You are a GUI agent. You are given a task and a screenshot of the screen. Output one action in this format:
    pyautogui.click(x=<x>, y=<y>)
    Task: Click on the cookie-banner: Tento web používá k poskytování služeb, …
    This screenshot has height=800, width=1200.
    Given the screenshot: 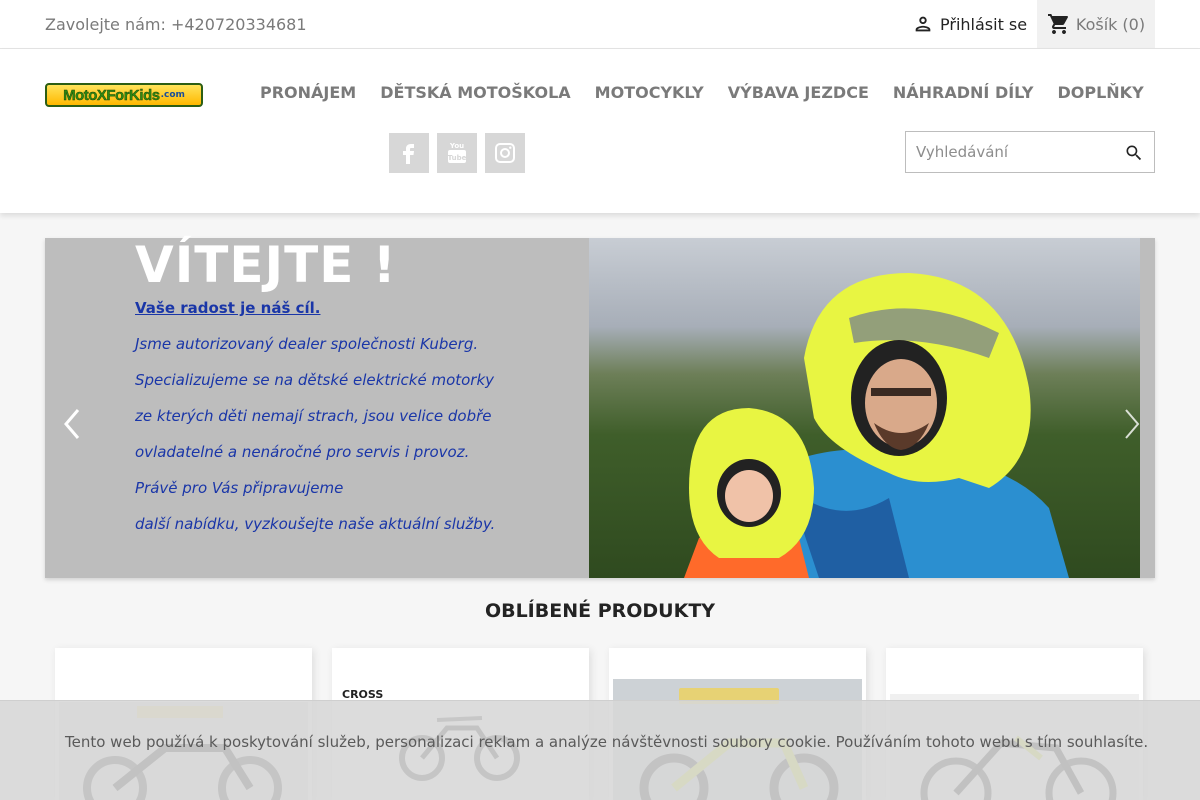 What is the action you would take?
    pyautogui.click(x=600, y=750)
    